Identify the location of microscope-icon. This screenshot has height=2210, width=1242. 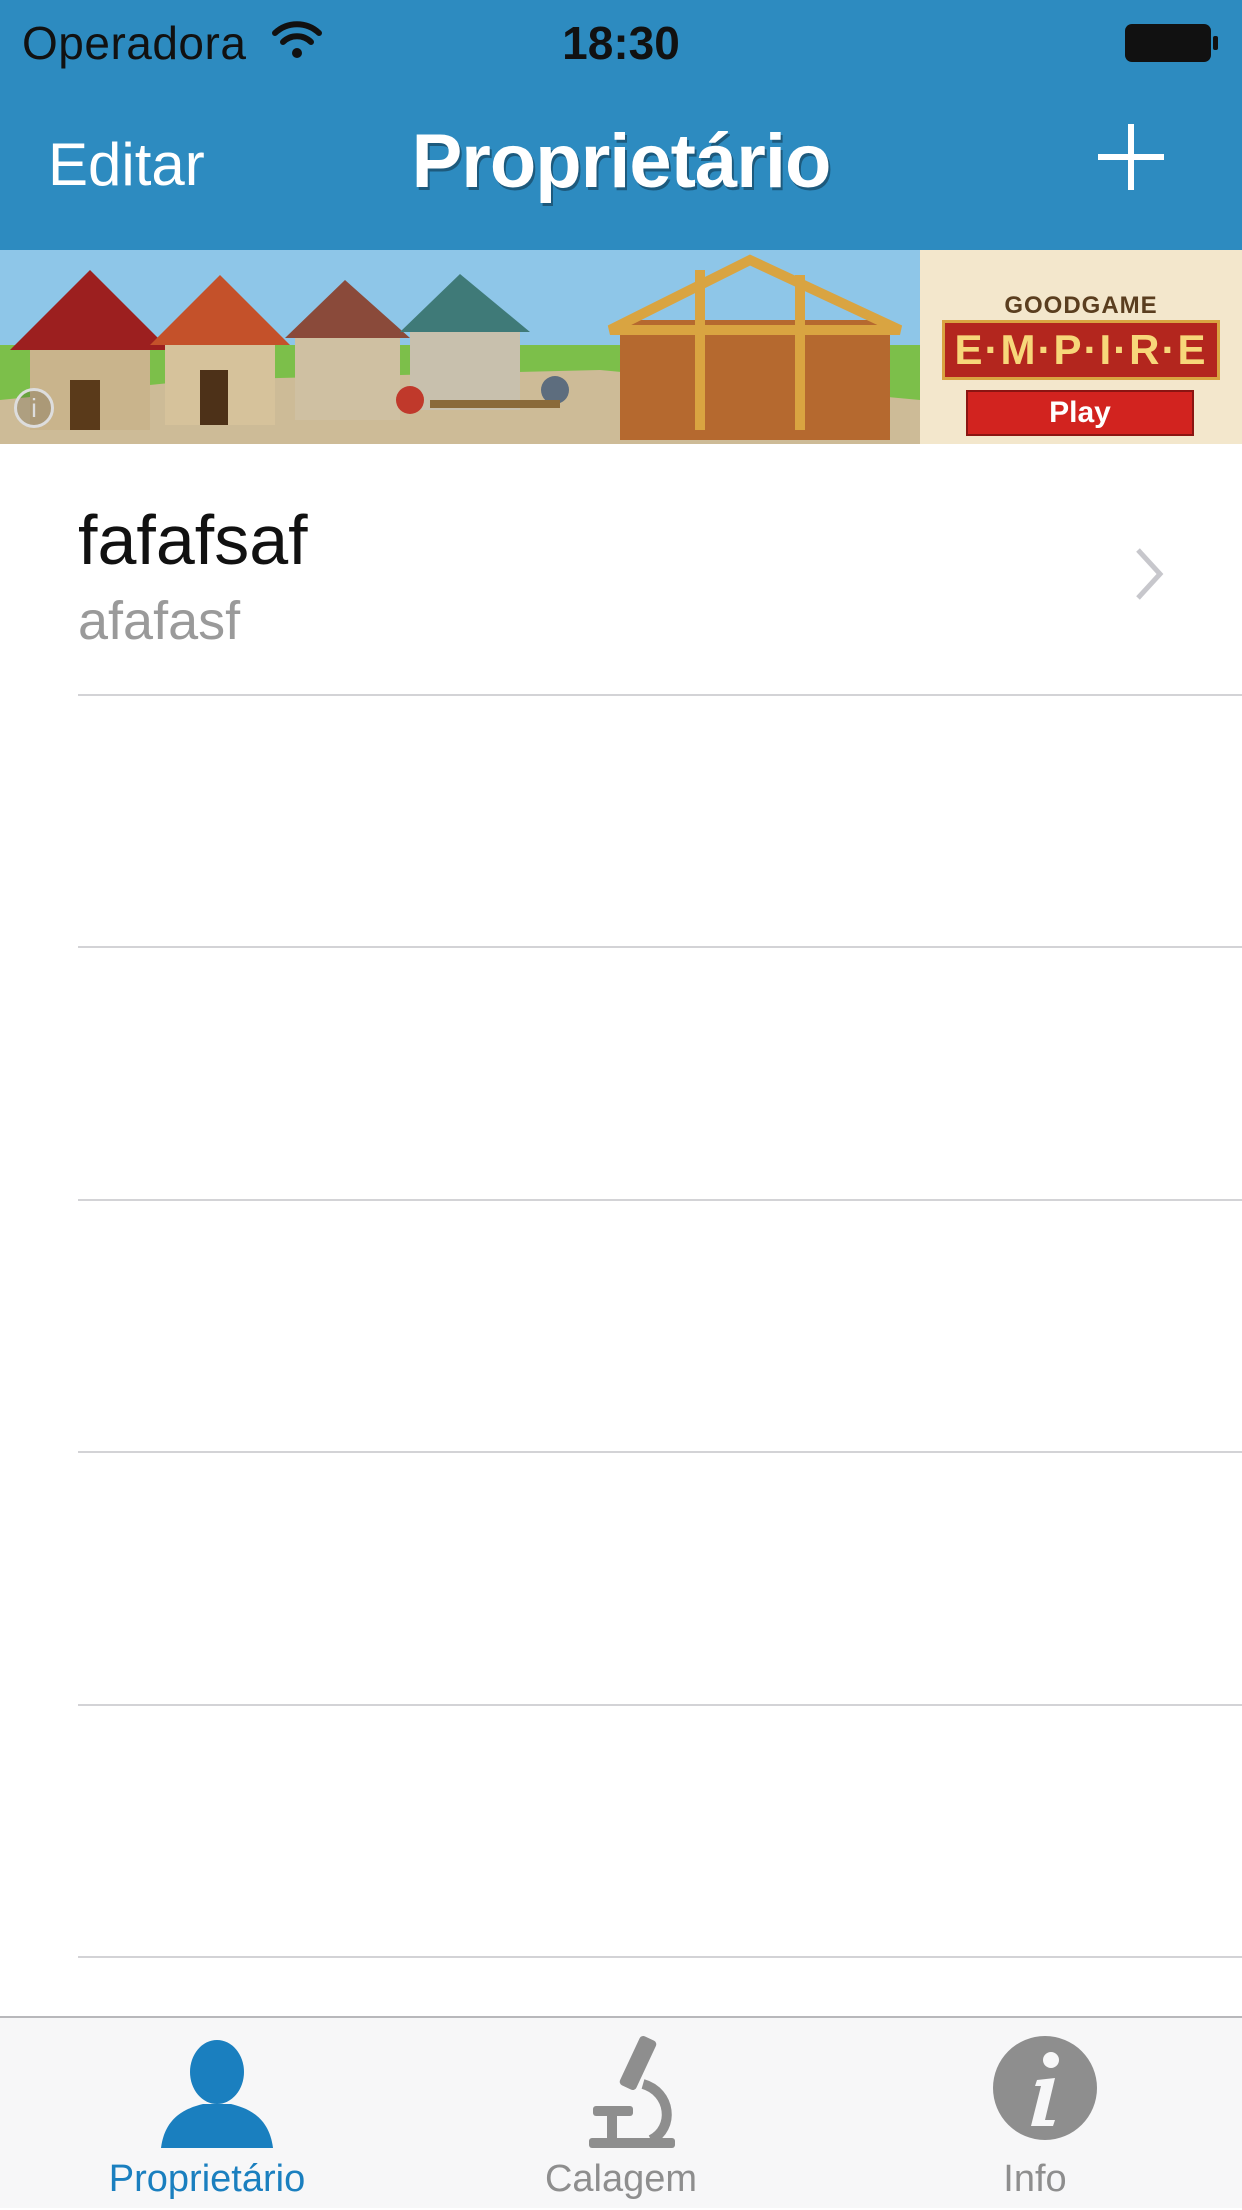
(632, 2092).